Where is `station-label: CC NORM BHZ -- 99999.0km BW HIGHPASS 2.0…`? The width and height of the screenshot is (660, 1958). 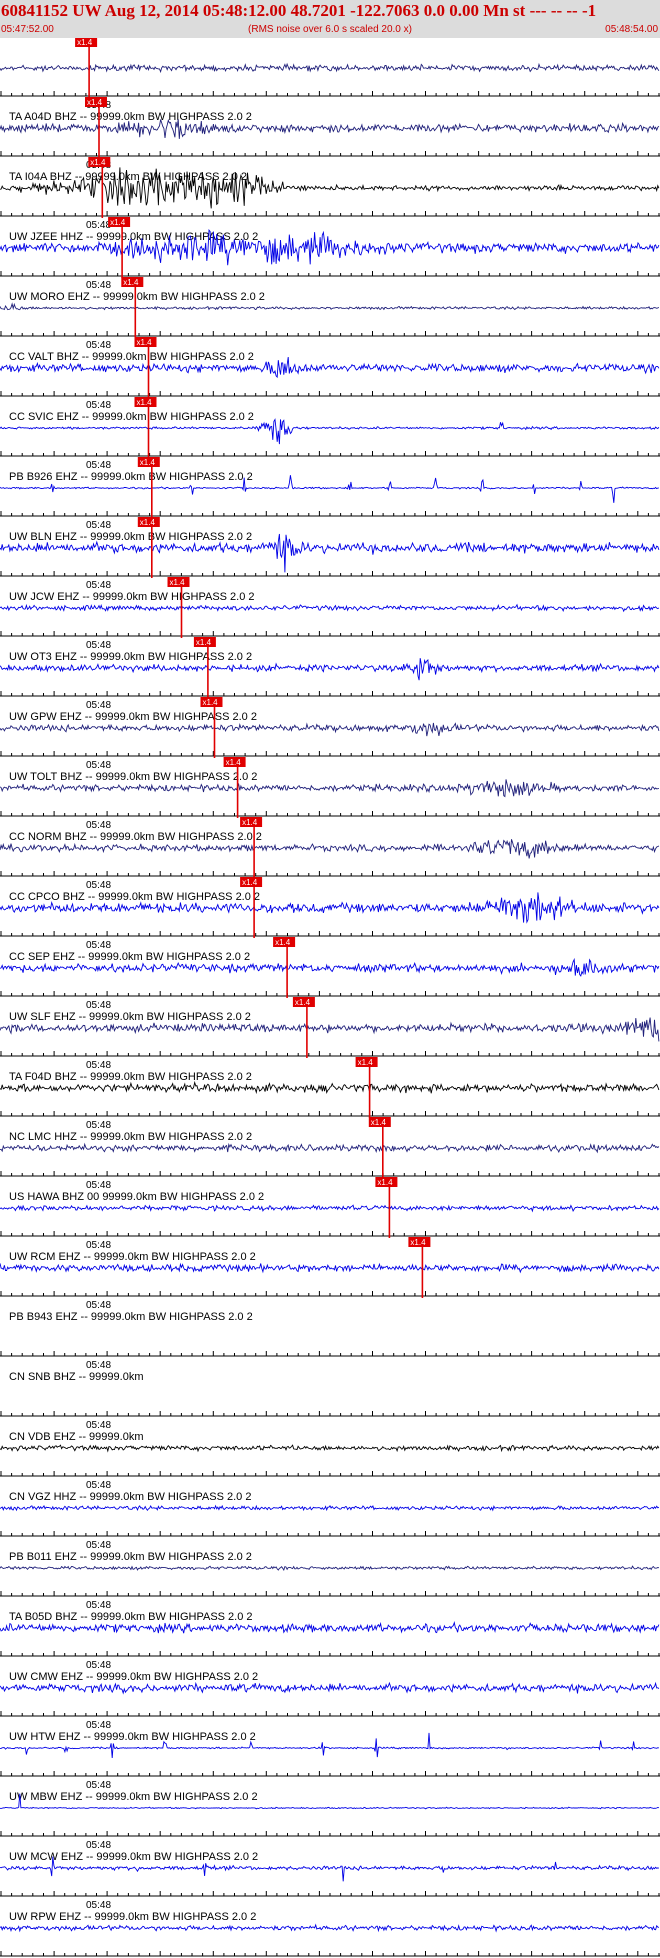 station-label: CC NORM BHZ -- 99999.0km BW HIGHPASS 2.0… is located at coordinates (135, 837).